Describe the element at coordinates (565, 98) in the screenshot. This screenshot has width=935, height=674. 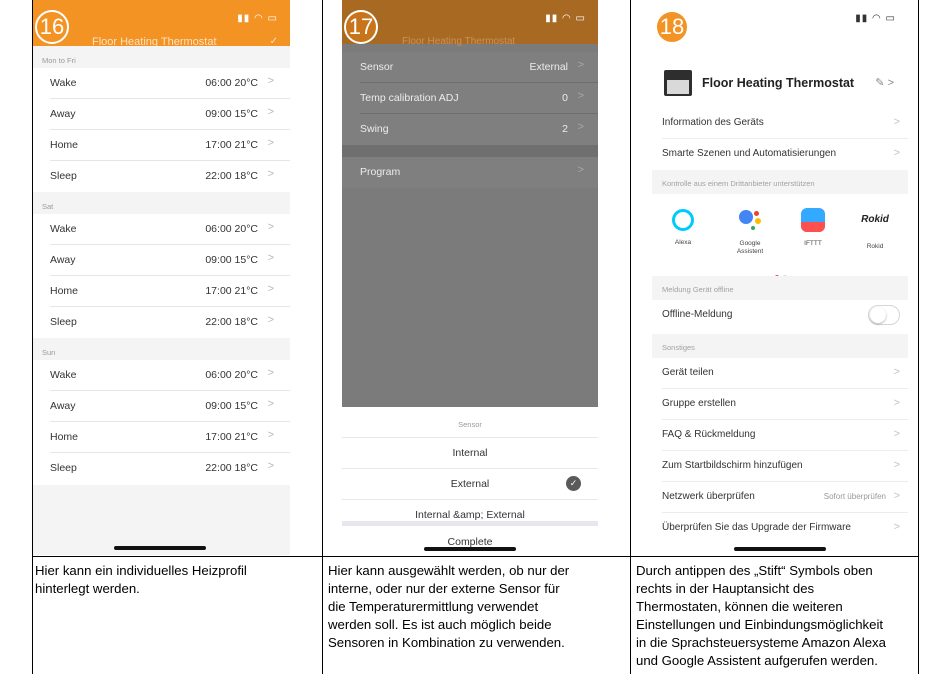
I see `setting-value: 0` at that location.